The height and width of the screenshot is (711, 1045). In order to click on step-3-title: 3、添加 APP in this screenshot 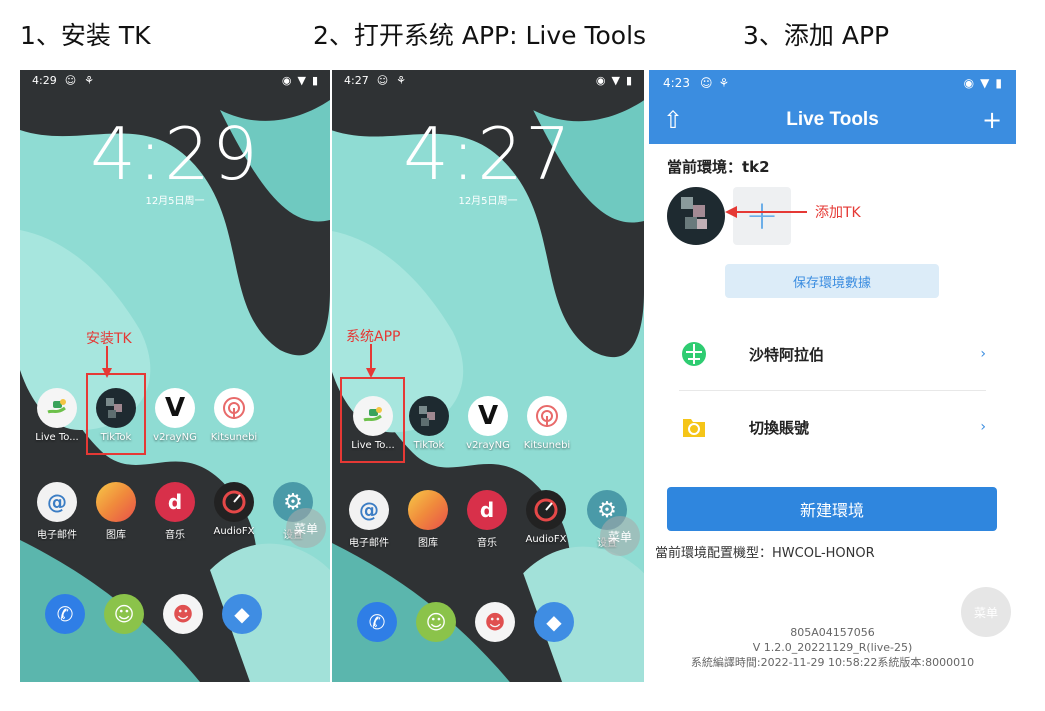, I will do `click(816, 35)`.